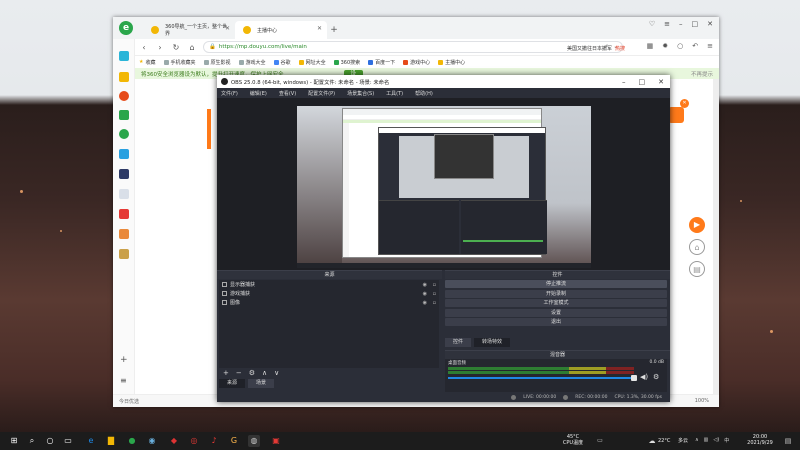 This screenshot has height=450, width=800. What do you see at coordinates (321, 93) in the screenshot?
I see `menu-profile: 配置文件(P)` at bounding box center [321, 93].